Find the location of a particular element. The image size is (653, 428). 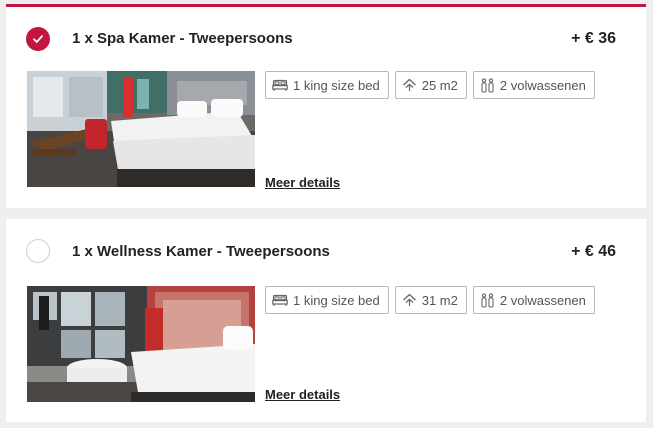

room-features: 1 king size bed 25 m2 2 volwassenen is located at coordinates (430, 85).